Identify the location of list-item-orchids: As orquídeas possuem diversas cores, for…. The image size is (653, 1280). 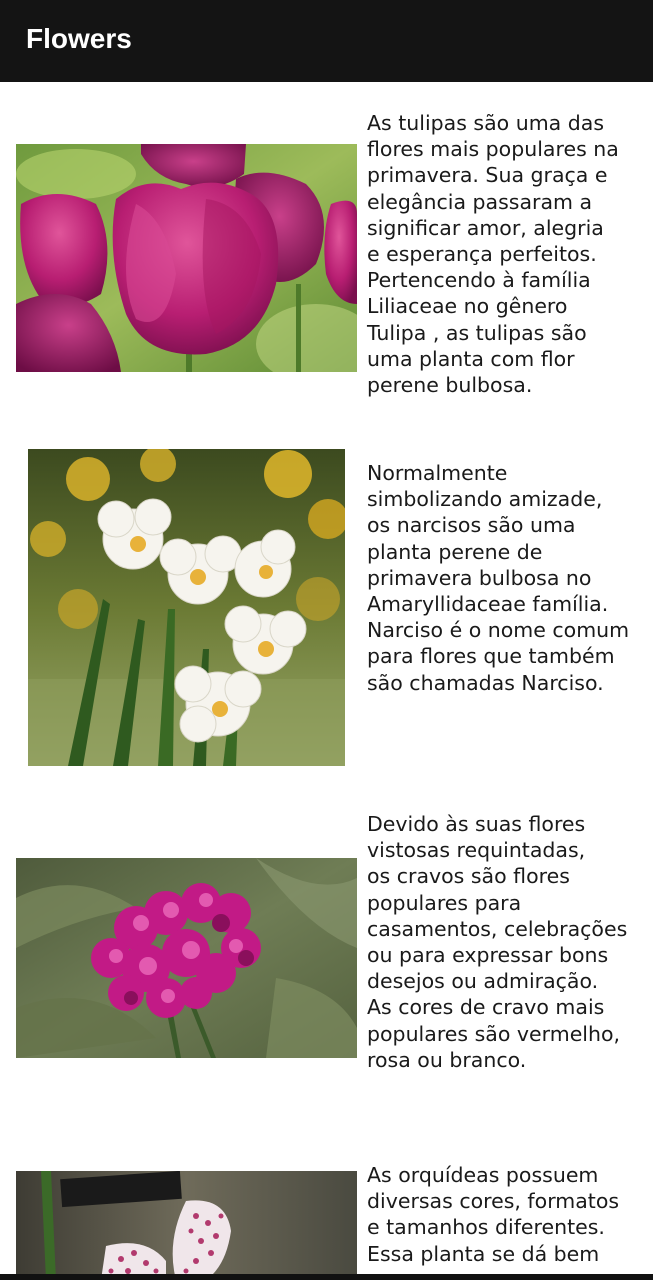
(326, 1221).